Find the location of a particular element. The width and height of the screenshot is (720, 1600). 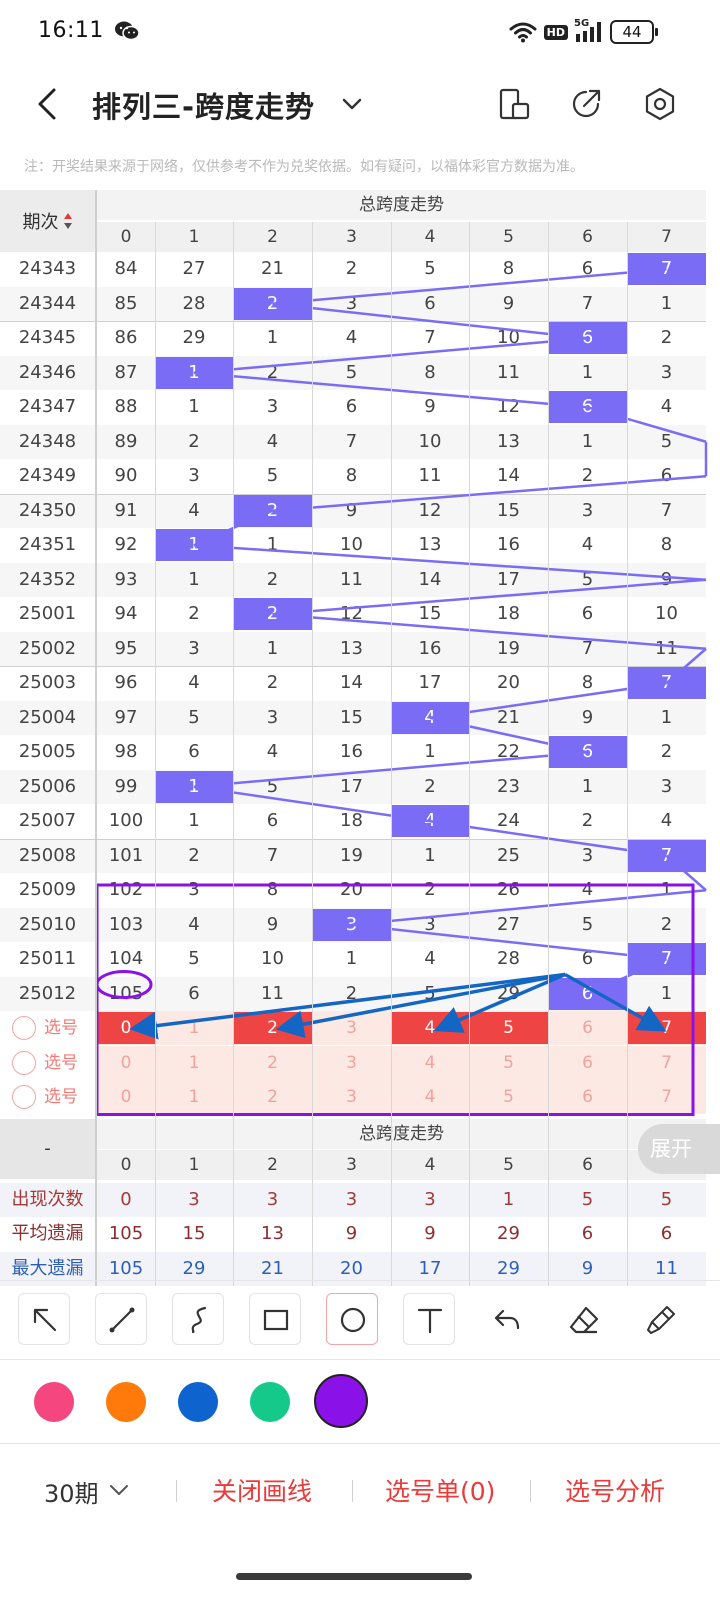

omission-cell: 8 is located at coordinates (587, 682).